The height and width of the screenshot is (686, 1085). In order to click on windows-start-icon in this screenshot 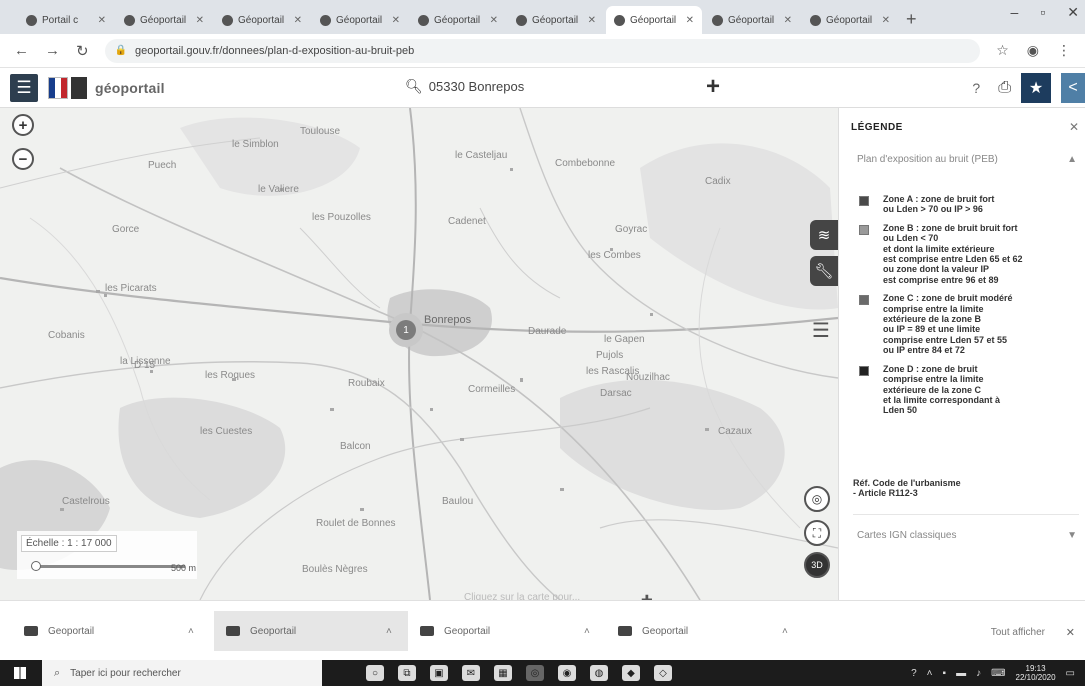, I will do `click(20, 673)`.